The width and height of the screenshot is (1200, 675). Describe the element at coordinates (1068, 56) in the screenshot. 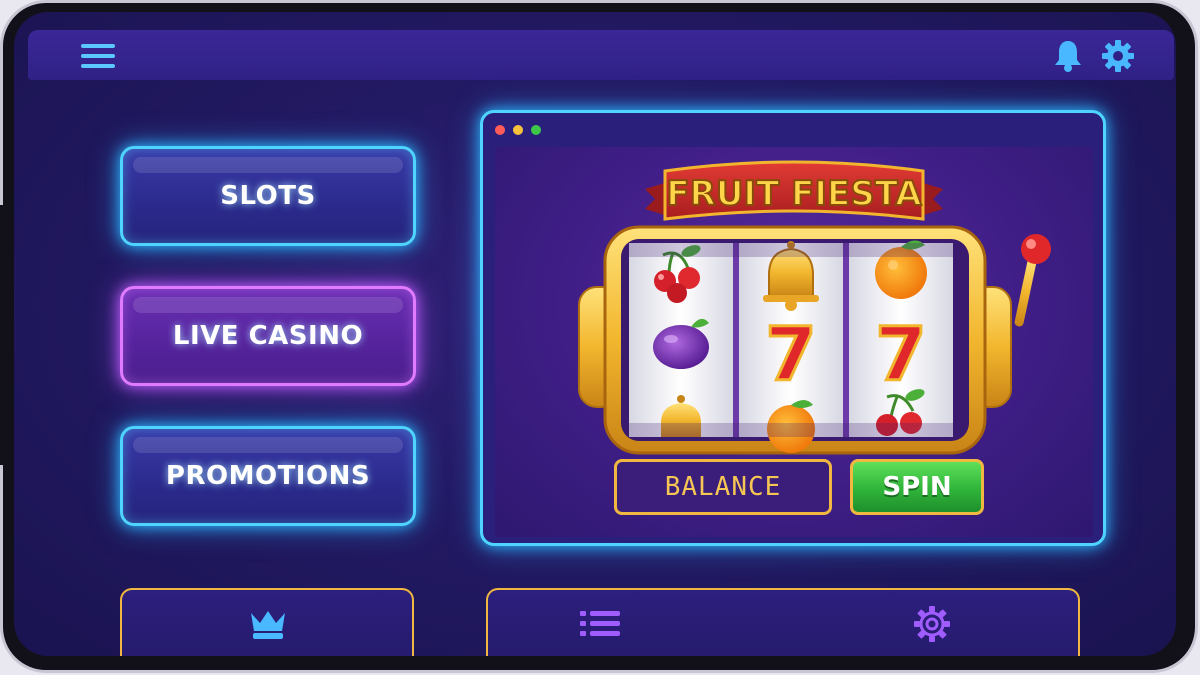

I see `bell-icon` at that location.